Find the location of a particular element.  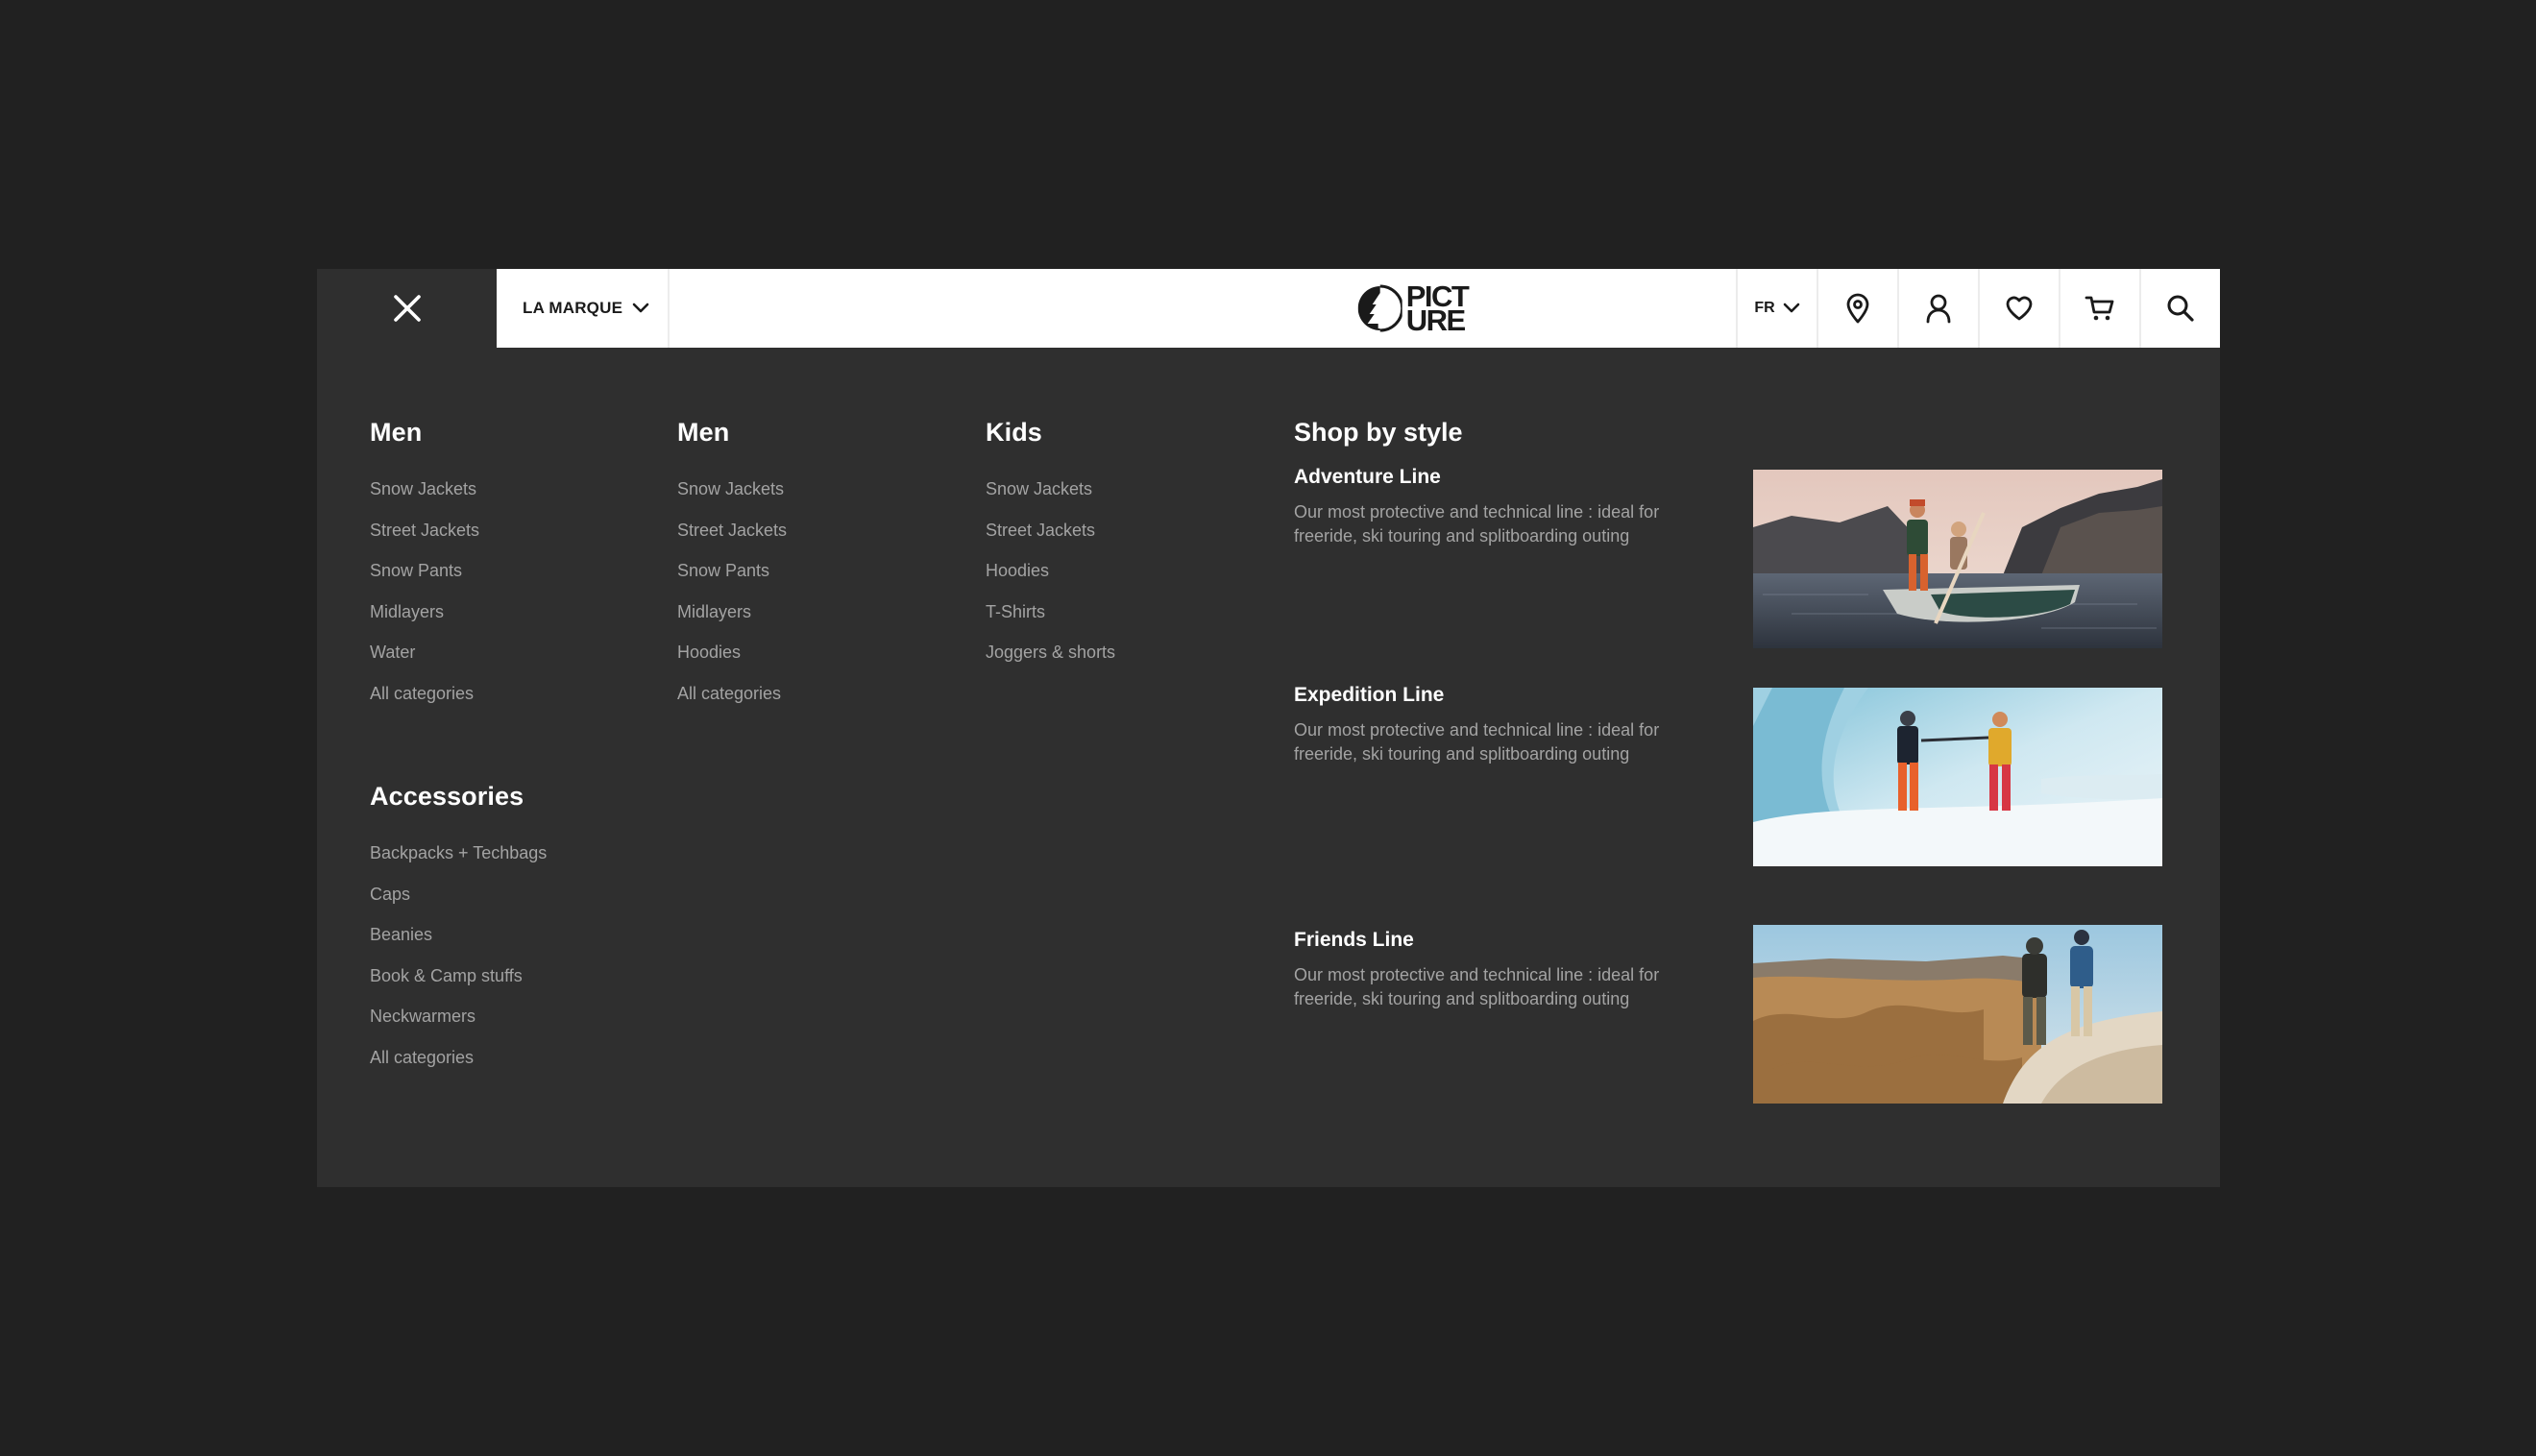

badlands-photo is located at coordinates (1957, 1015).